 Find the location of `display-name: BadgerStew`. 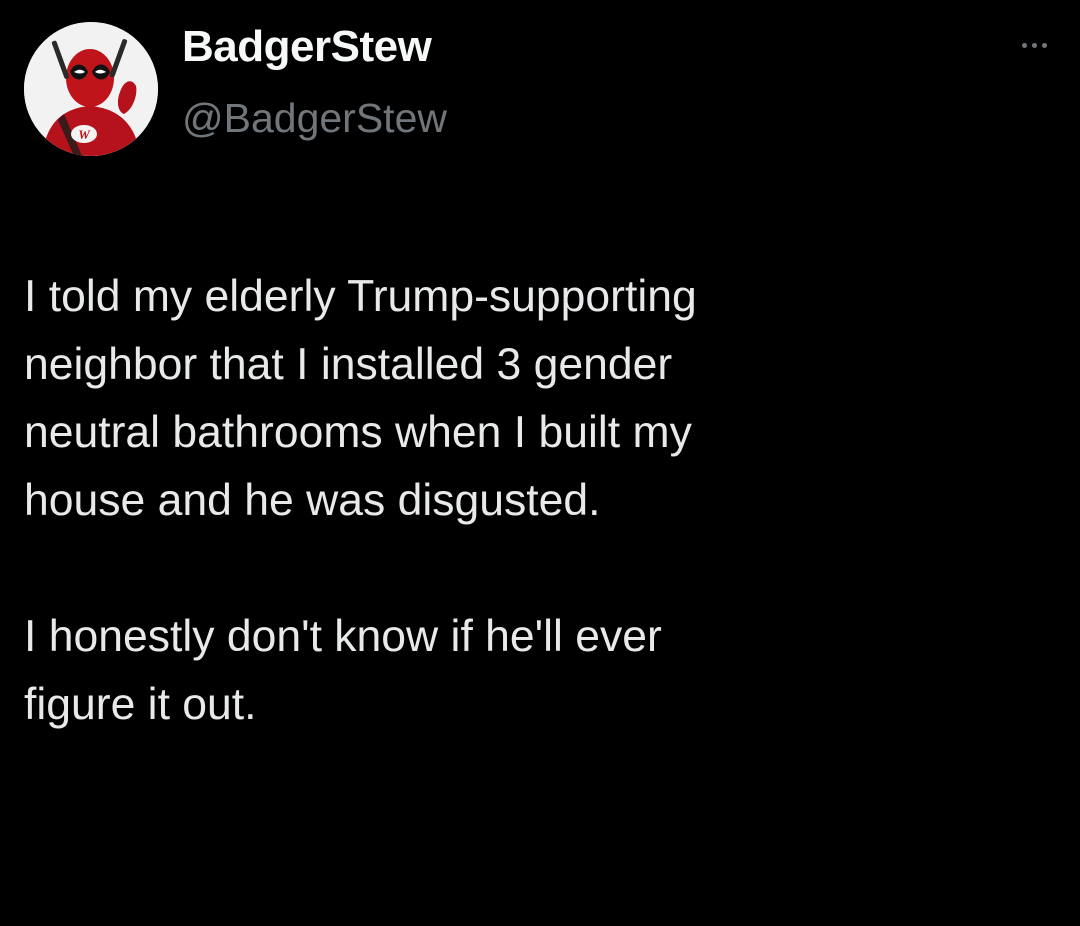

display-name: BadgerStew is located at coordinates (307, 47).